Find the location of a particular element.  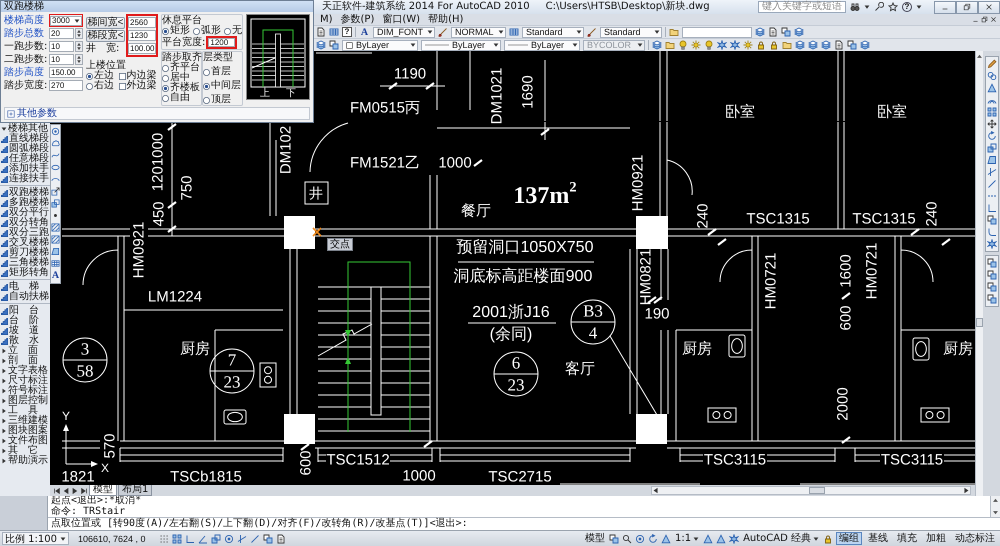

sun-icon is located at coordinates (748, 45).